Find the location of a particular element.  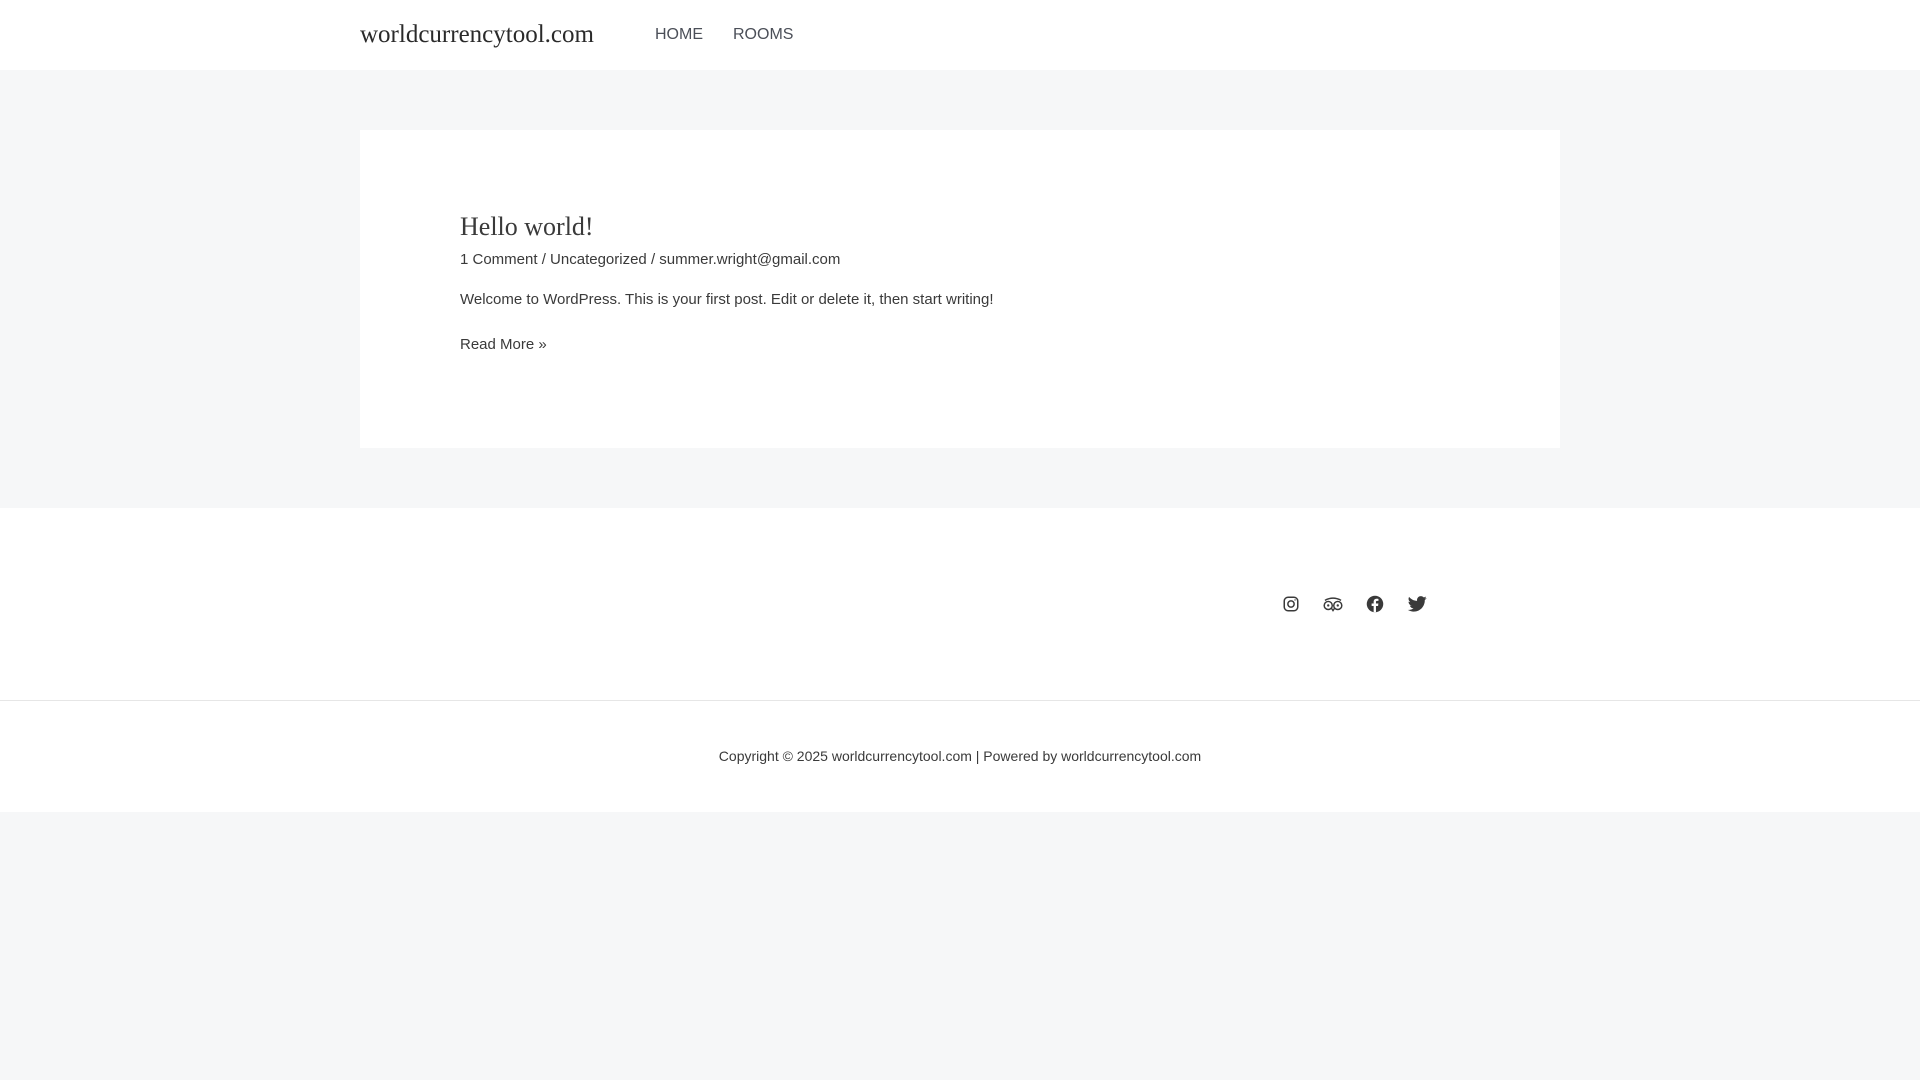

nav-item-home: HOME is located at coordinates (679, 35).